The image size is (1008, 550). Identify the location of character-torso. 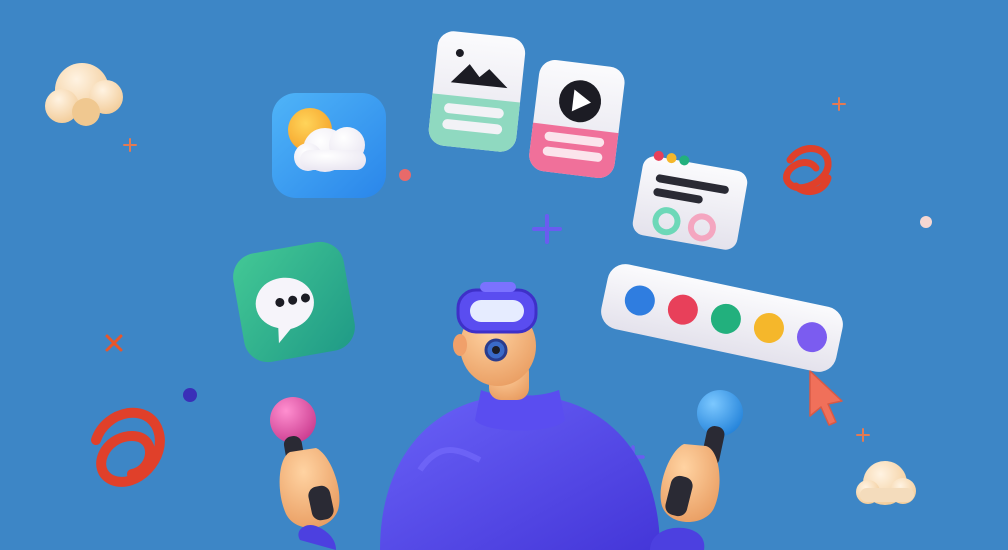
(520, 470).